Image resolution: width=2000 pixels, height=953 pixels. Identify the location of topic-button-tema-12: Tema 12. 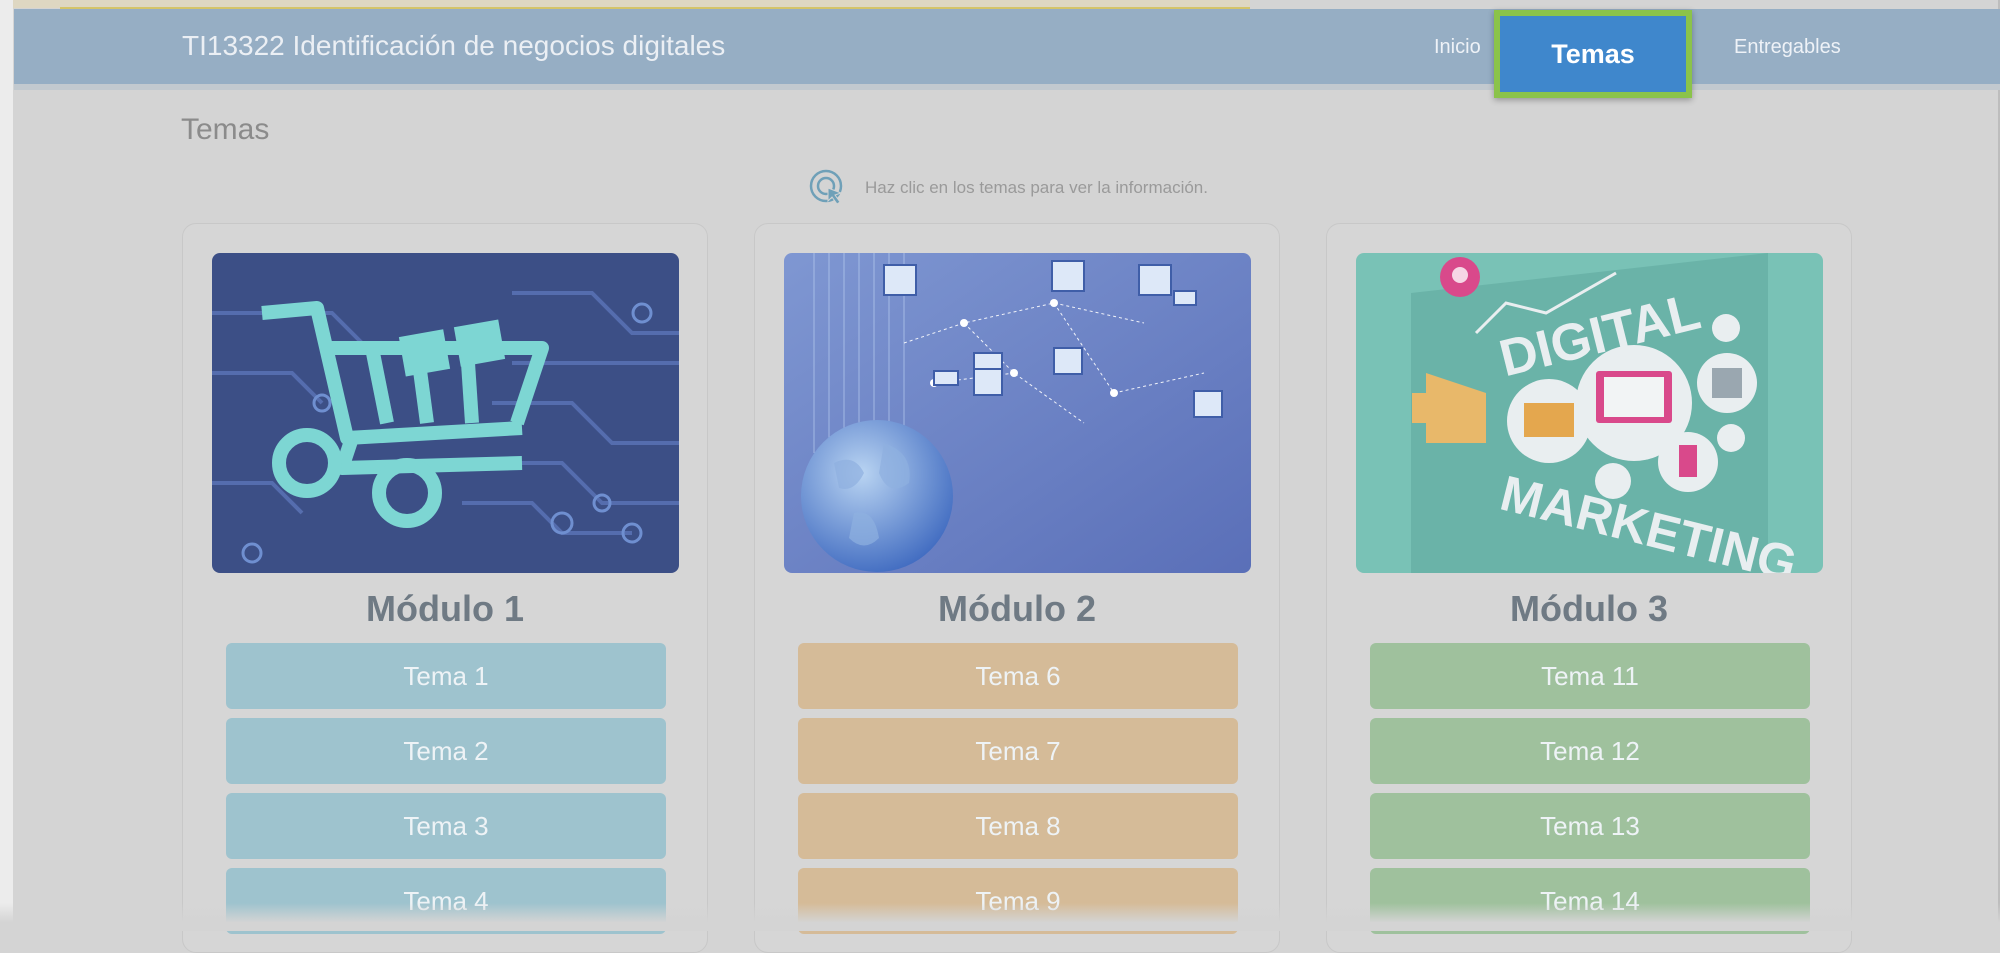
(1590, 751).